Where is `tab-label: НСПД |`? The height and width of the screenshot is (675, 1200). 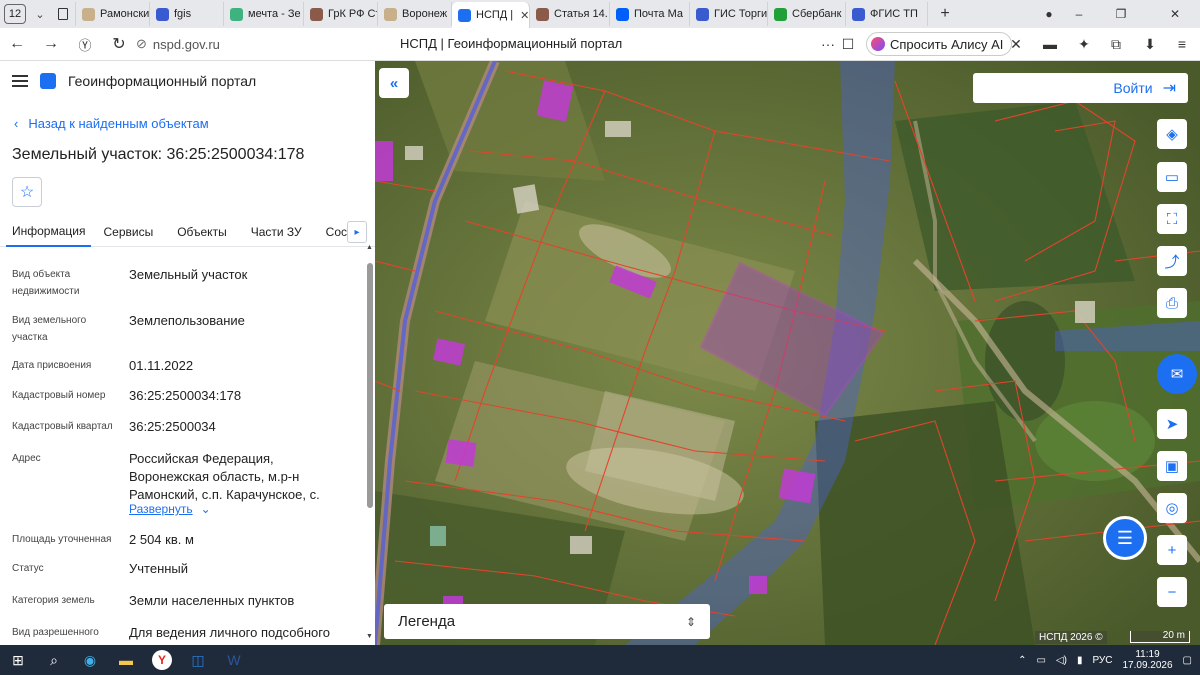
tab-label: НСПД | is located at coordinates (495, 15).